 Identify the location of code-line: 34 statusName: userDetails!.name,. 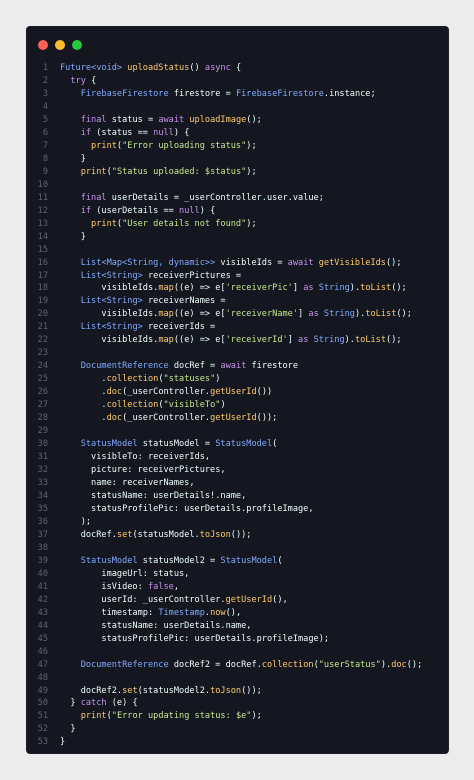
(237, 496).